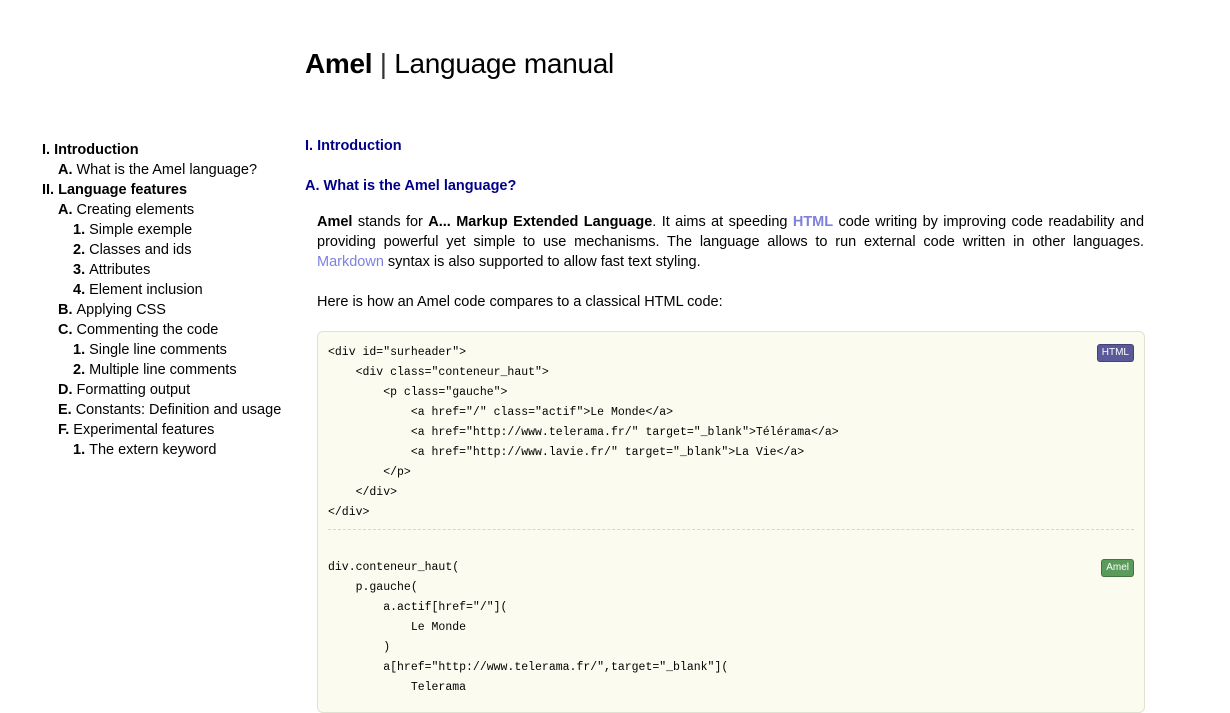  I want to click on subsection-heading-what-is-amel: A. What is the Amel language?, so click(411, 186).